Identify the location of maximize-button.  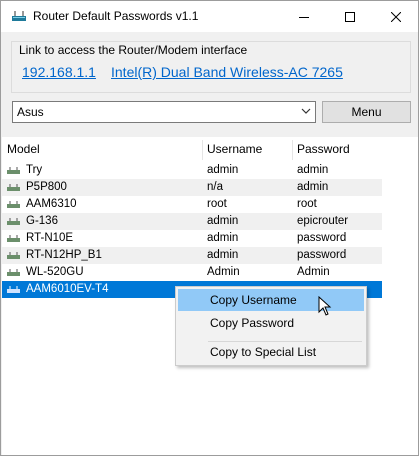
(350, 16).